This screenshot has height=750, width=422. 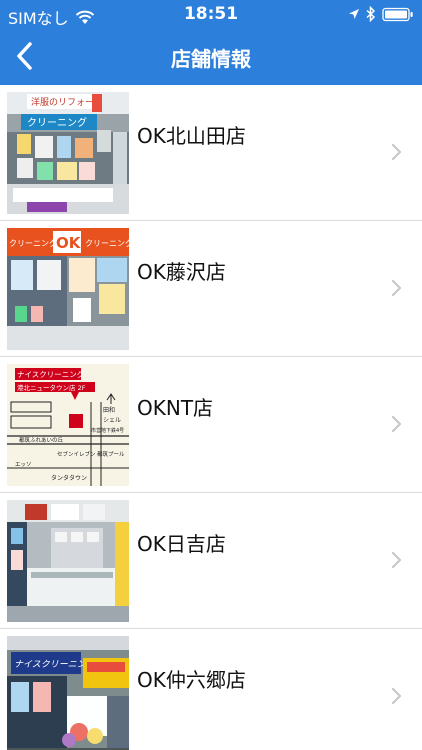 I want to click on page-title: 店舗情報, so click(x=211, y=59).